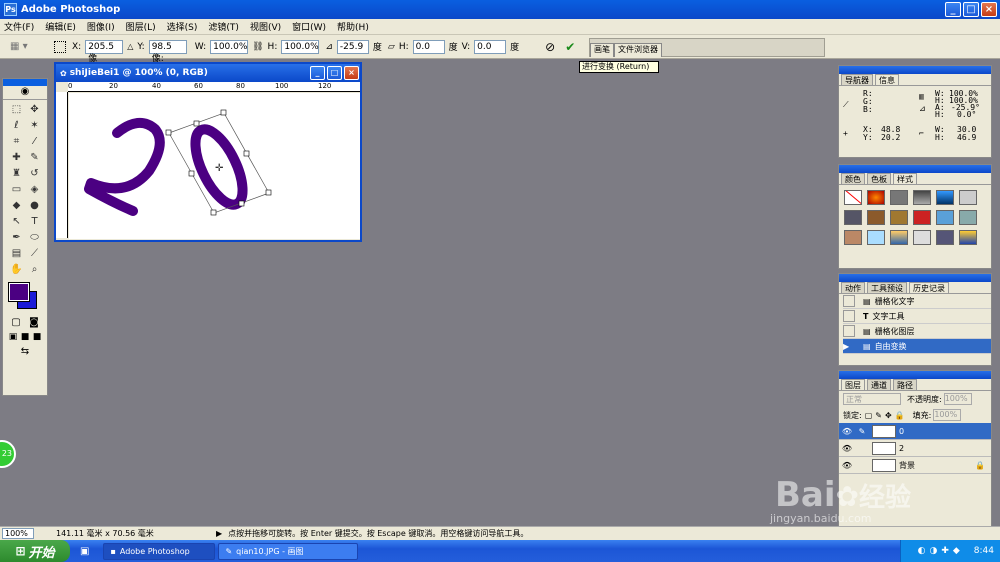  I want to click on imageready-icon: ⇆, so click(25, 351).